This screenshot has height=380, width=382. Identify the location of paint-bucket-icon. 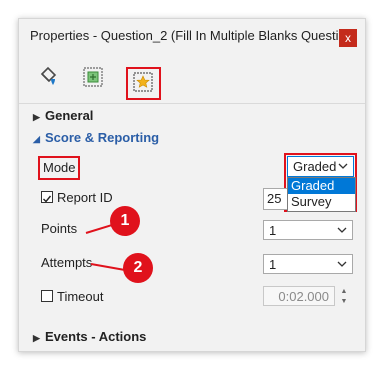
(49, 77).